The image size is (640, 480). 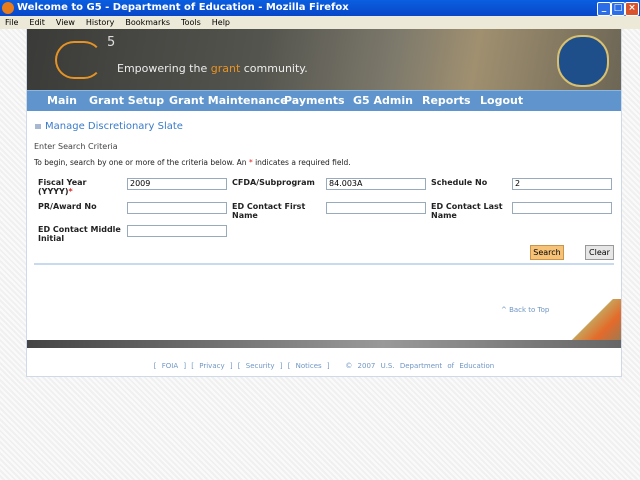 What do you see at coordinates (62, 100) in the screenshot?
I see `nav-main: Main` at bounding box center [62, 100].